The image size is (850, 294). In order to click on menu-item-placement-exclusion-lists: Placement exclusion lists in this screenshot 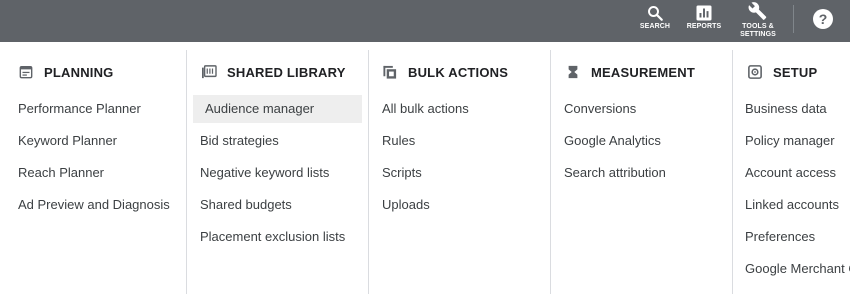, I will do `click(277, 237)`.